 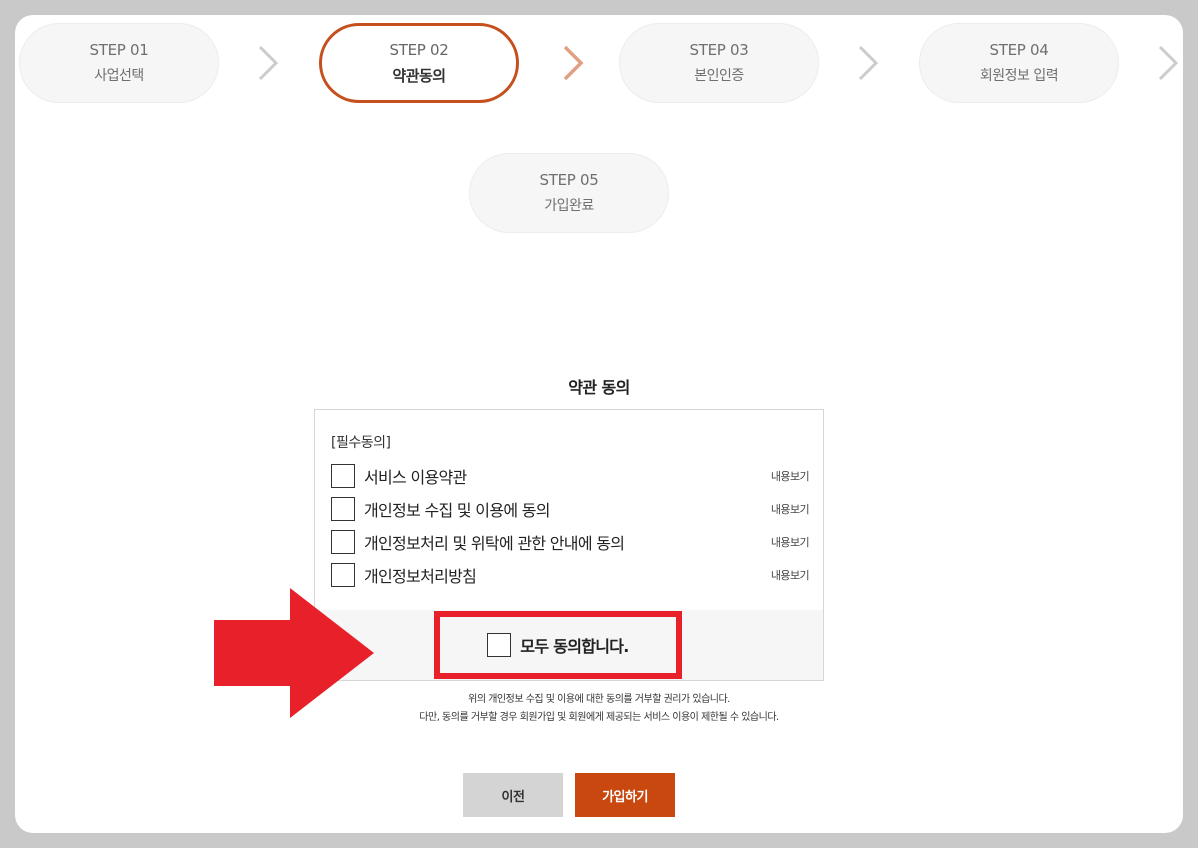 What do you see at coordinates (570, 476) in the screenshot?
I see `term-row-service: 서비스 이용약관 내용보기` at bounding box center [570, 476].